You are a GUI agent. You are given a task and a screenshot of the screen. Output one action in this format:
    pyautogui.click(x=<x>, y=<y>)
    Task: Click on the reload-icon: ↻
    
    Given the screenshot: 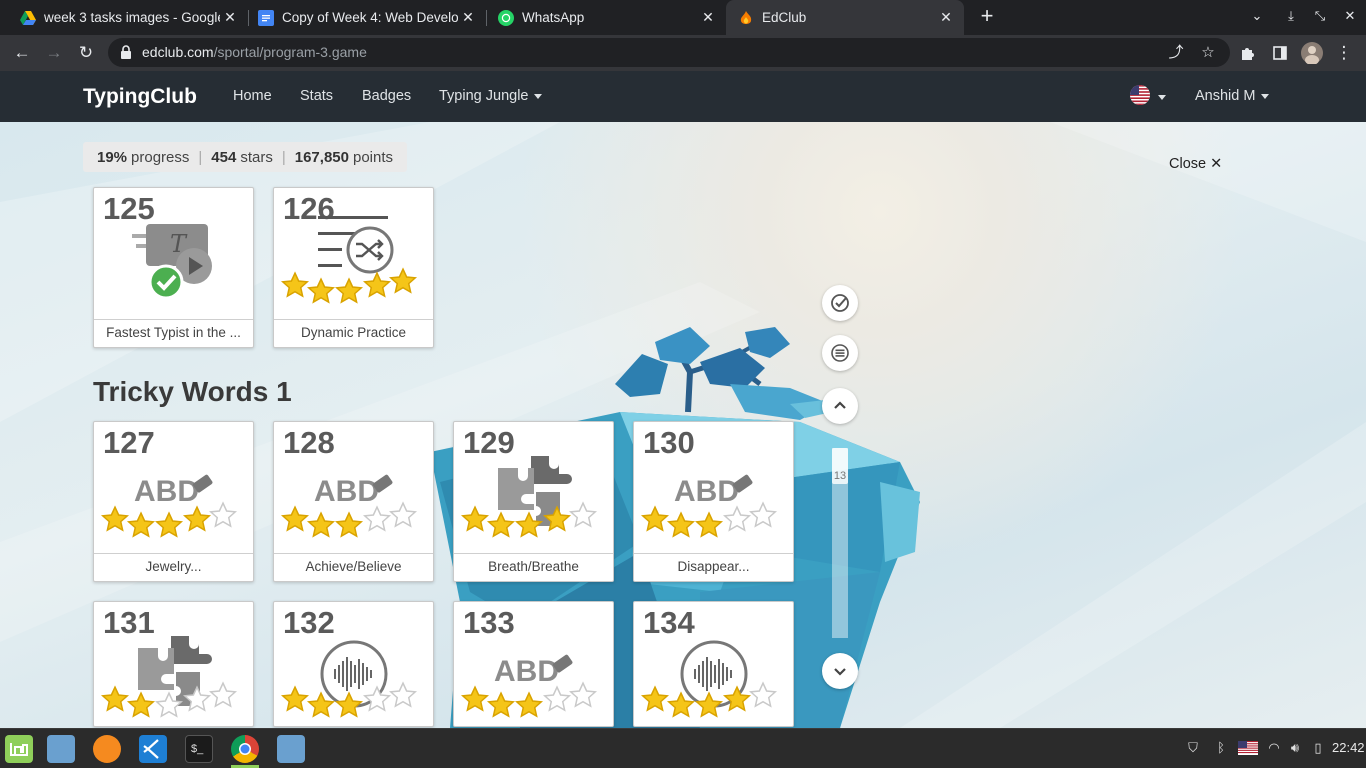 What is the action you would take?
    pyautogui.click(x=86, y=53)
    